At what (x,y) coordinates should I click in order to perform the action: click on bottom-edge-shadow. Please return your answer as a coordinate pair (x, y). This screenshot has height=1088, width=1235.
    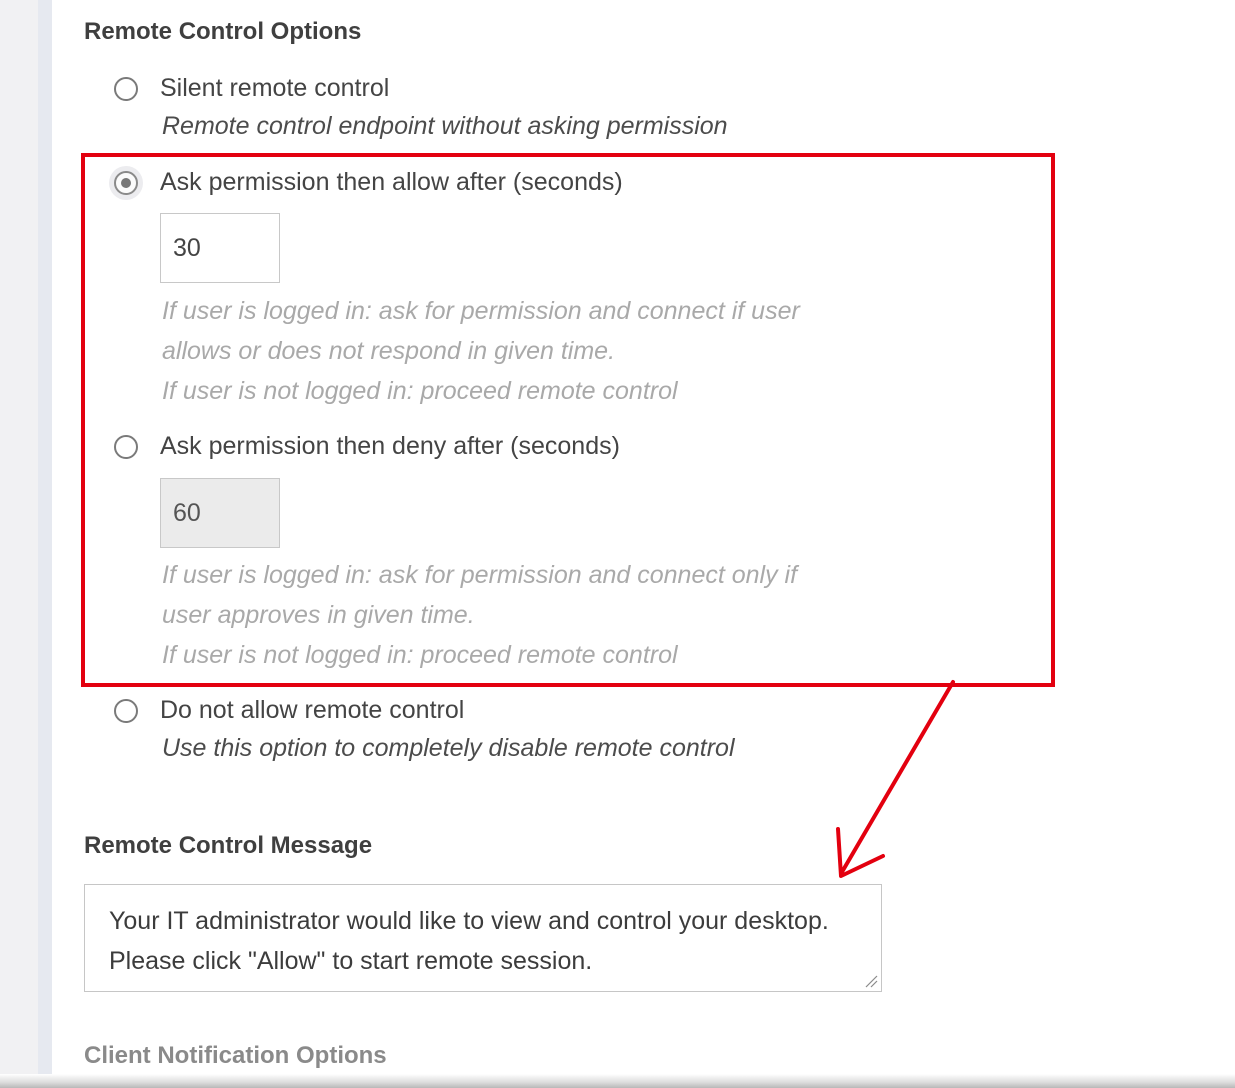
    Looking at the image, I should click on (617, 1081).